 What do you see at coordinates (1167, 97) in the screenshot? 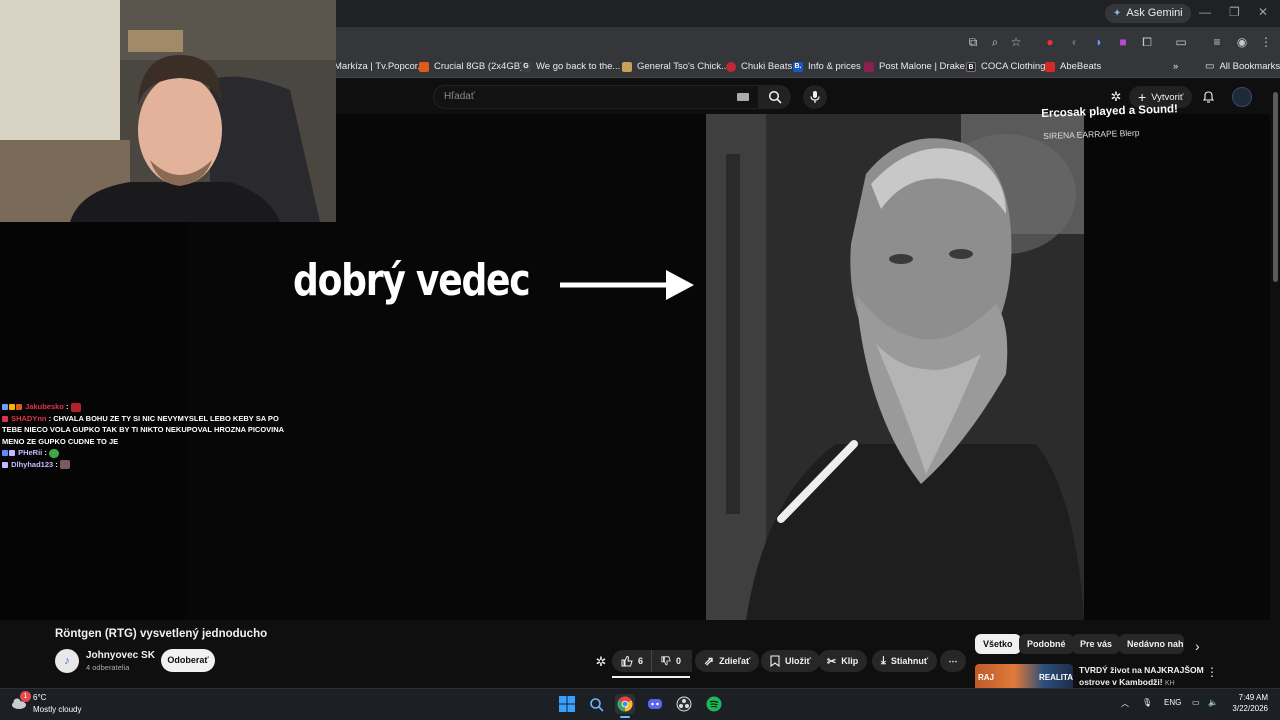
I see `create-label: Vytvoriť` at bounding box center [1167, 97].